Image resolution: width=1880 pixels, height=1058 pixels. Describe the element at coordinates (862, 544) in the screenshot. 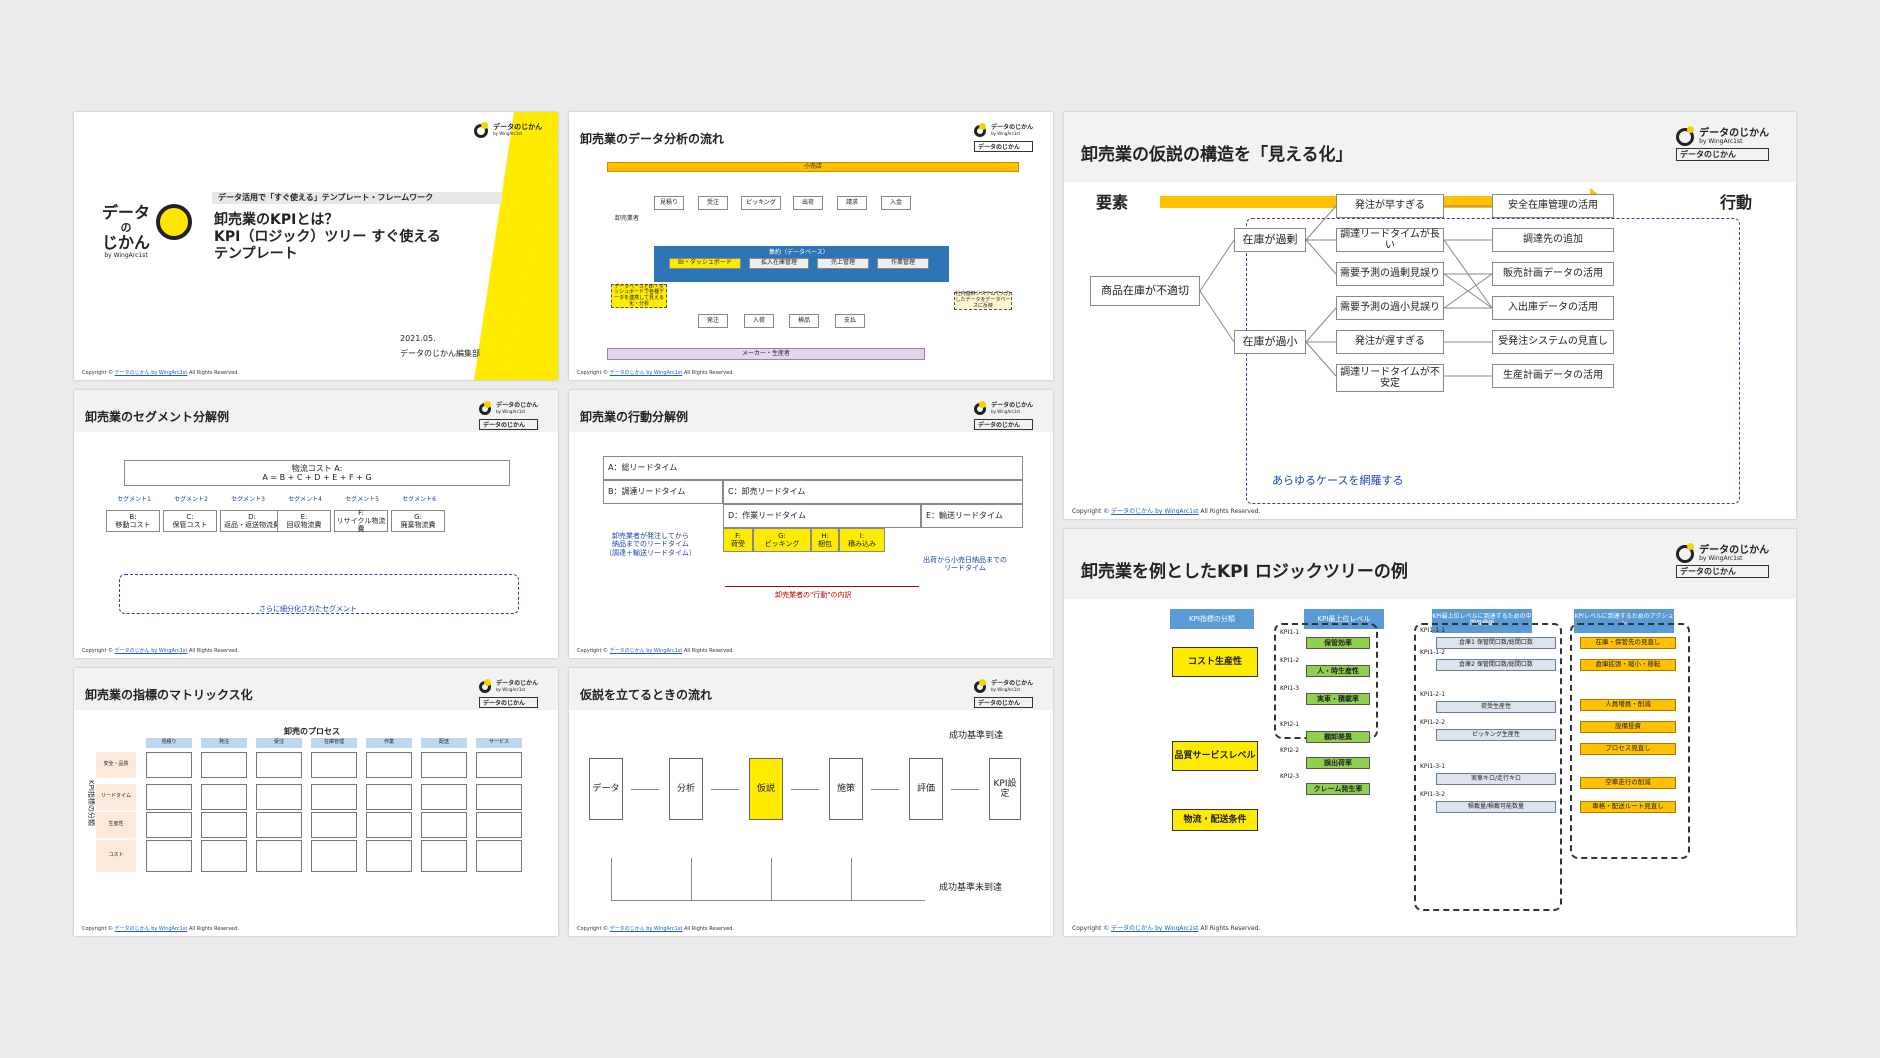

I see `action-name: 積み込み` at that location.